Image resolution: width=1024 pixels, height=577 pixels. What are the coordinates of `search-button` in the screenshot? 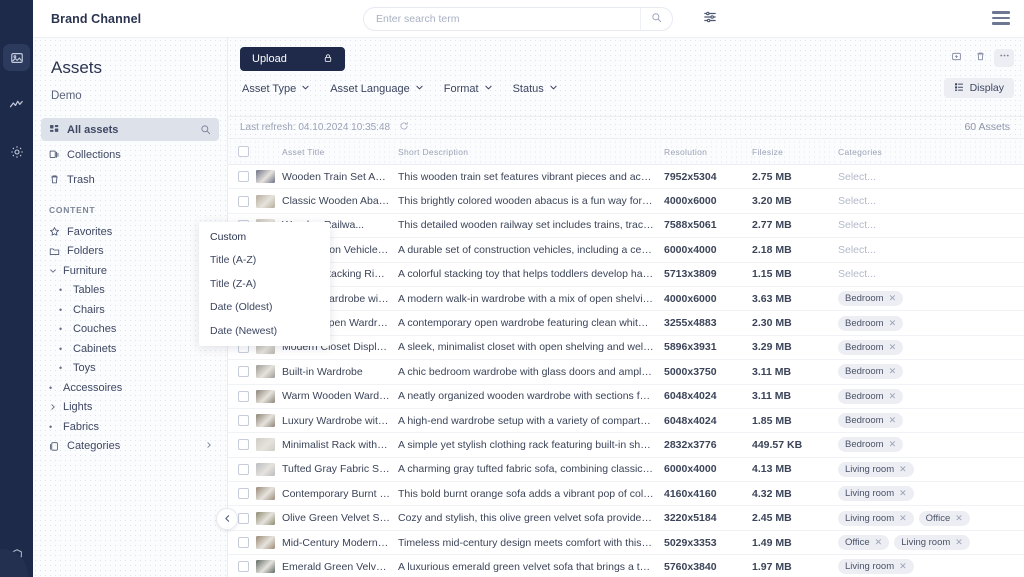 It's located at (656, 19).